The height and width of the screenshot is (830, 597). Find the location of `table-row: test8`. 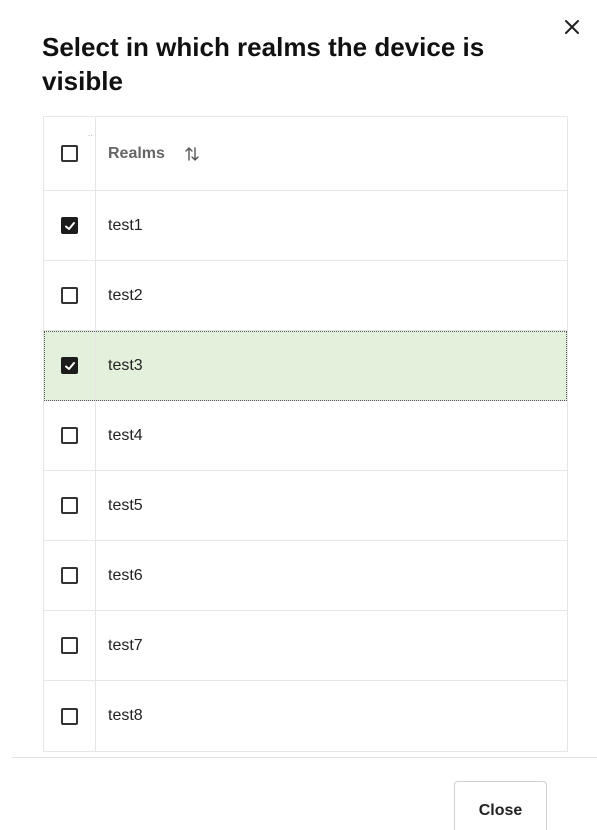

table-row: test8 is located at coordinates (305, 716).